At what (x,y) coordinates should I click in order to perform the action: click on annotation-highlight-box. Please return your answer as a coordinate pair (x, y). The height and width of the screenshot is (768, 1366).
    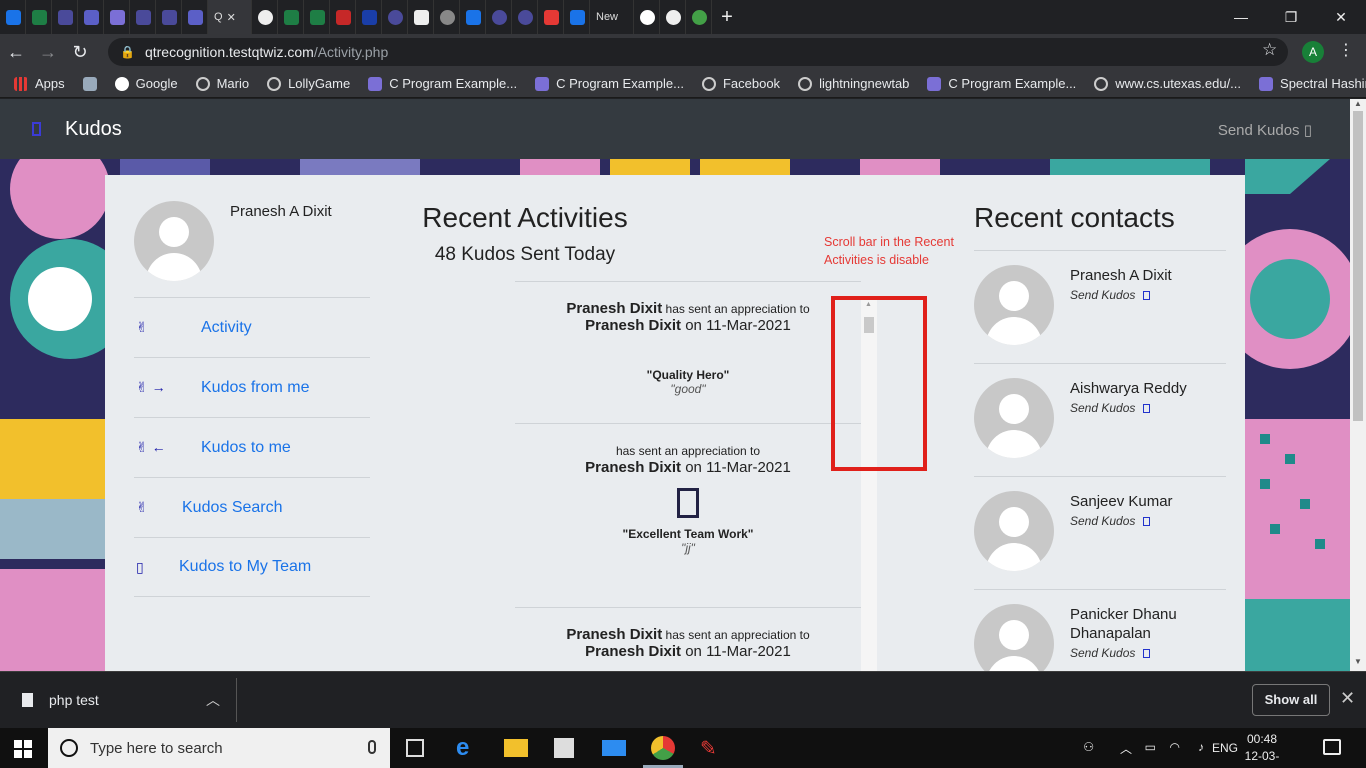
    Looking at the image, I should click on (879, 383).